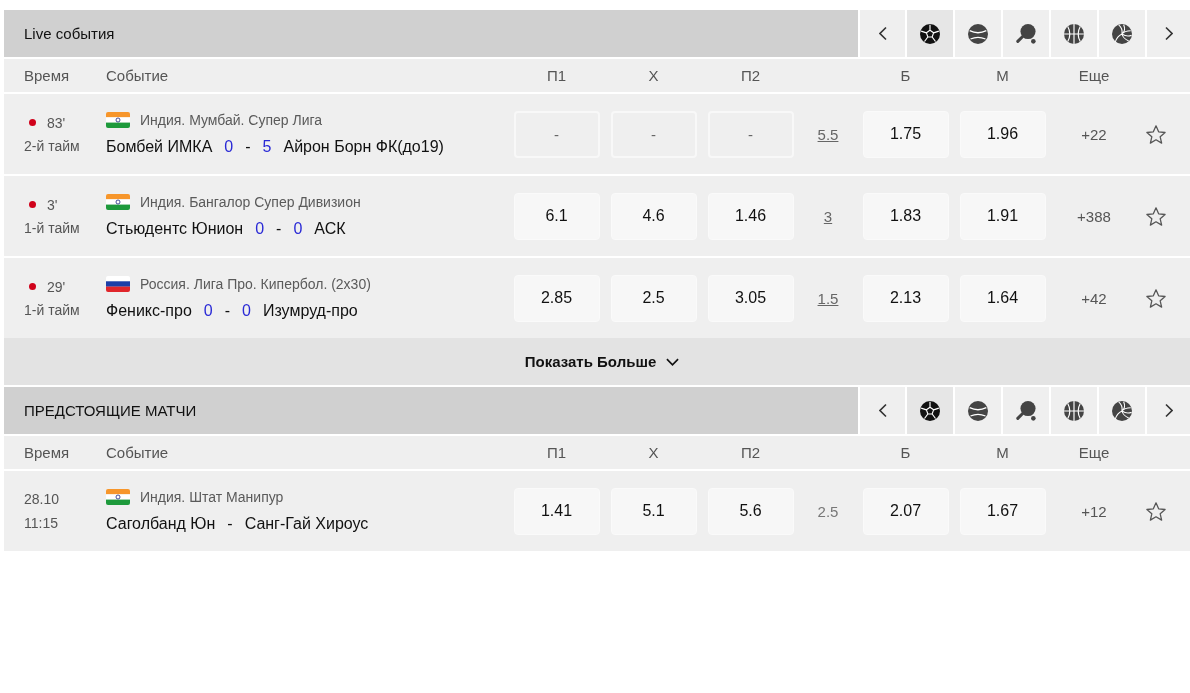 Image resolution: width=1190 pixels, height=693 pixels. Describe the element at coordinates (750, 216) in the screenshot. I see `odds-button: 1.46` at that location.